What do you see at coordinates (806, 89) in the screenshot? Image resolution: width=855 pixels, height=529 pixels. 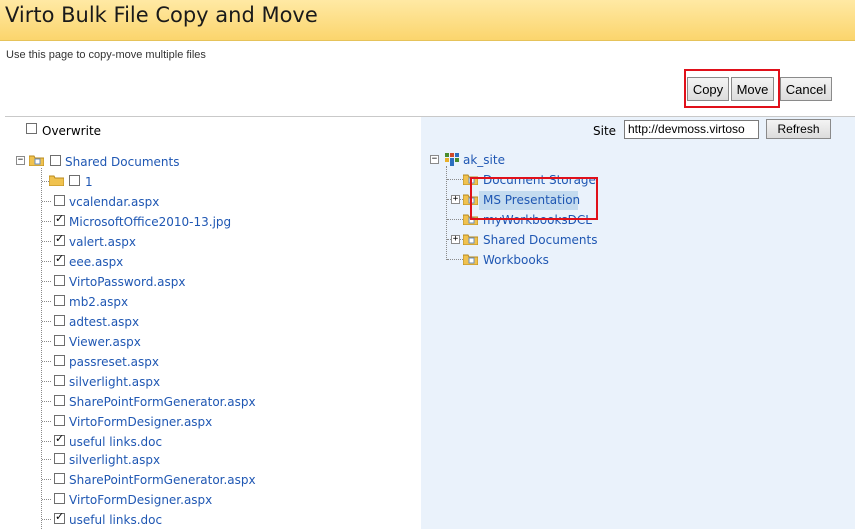 I see `cancel-button: Cancel` at bounding box center [806, 89].